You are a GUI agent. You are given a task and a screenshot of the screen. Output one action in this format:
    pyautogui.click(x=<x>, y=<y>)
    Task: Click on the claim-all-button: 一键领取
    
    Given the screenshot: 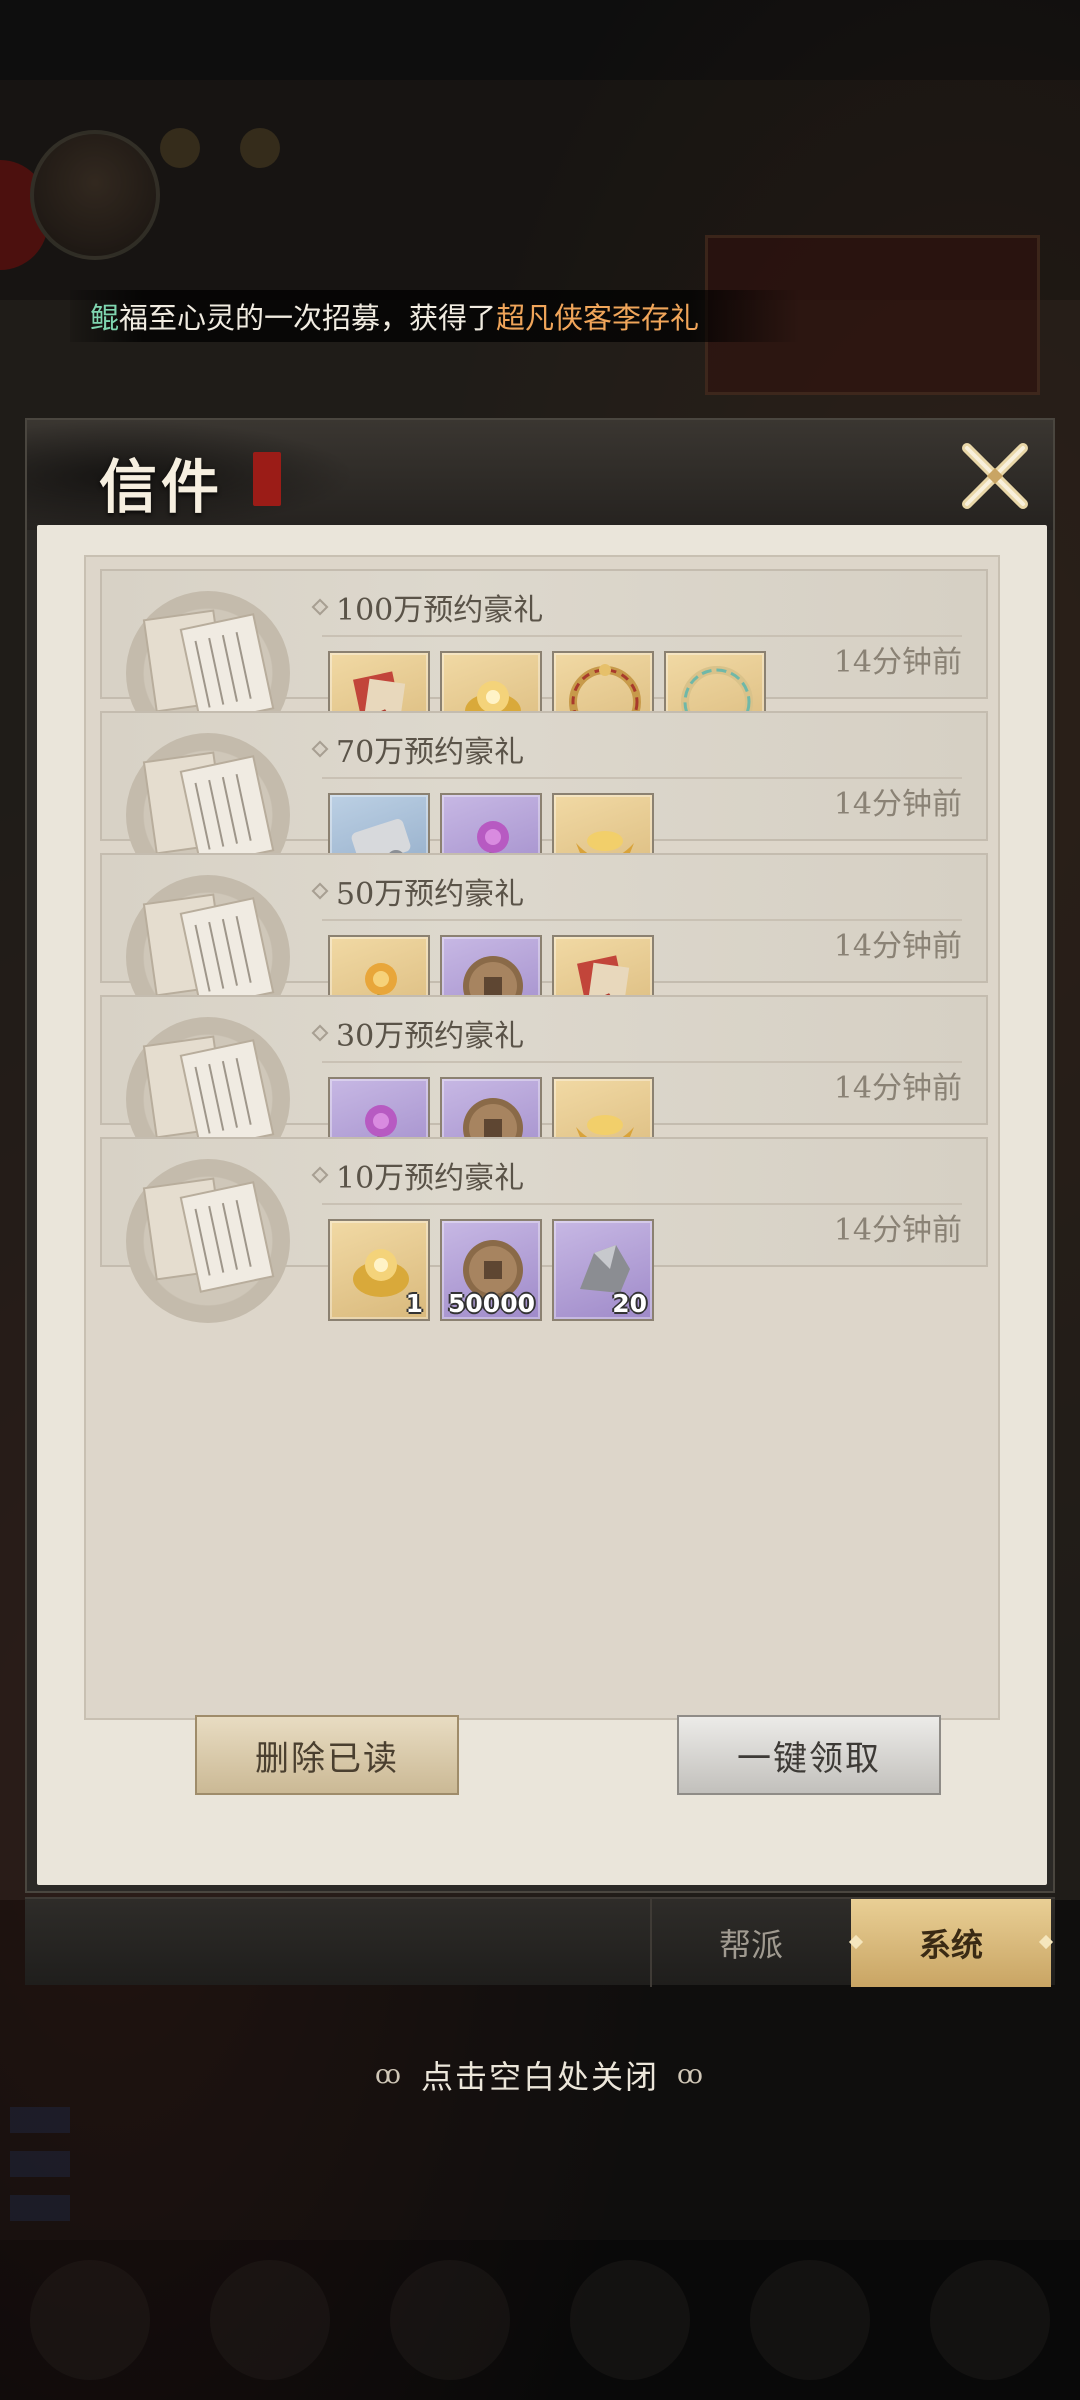 What is the action you would take?
    pyautogui.click(x=809, y=1755)
    